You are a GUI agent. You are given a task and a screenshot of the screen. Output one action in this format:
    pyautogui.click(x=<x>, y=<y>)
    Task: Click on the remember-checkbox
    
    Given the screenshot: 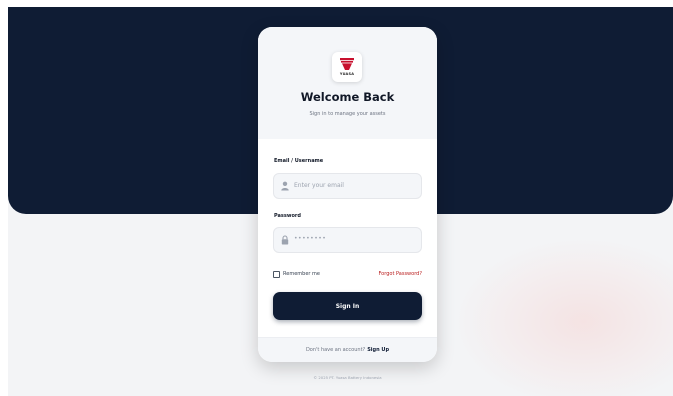 What is the action you would take?
    pyautogui.click(x=276, y=274)
    